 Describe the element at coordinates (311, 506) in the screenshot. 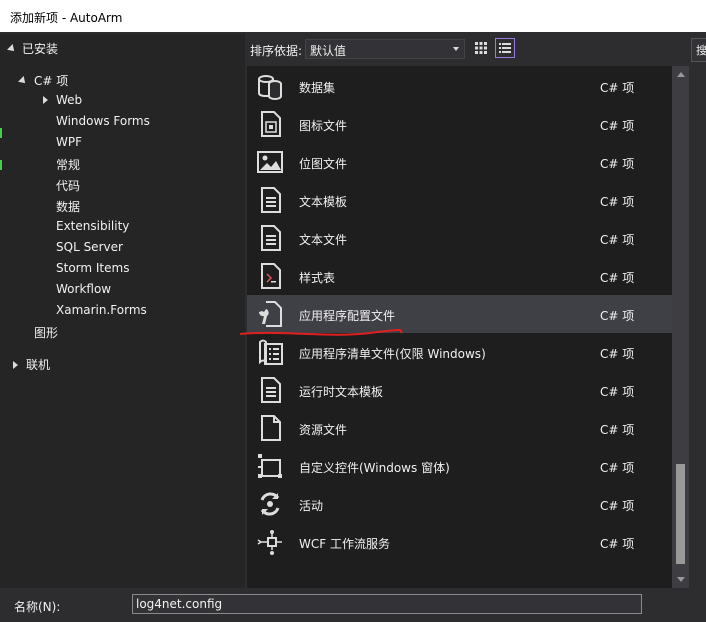

I see `template-name: 活动` at that location.